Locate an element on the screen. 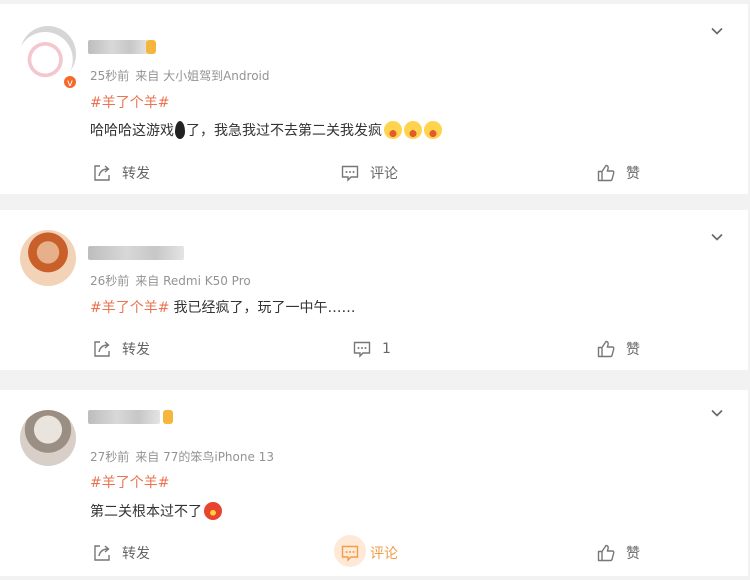 This screenshot has height=580, width=750. post-time: 25秒前 is located at coordinates (110, 76).